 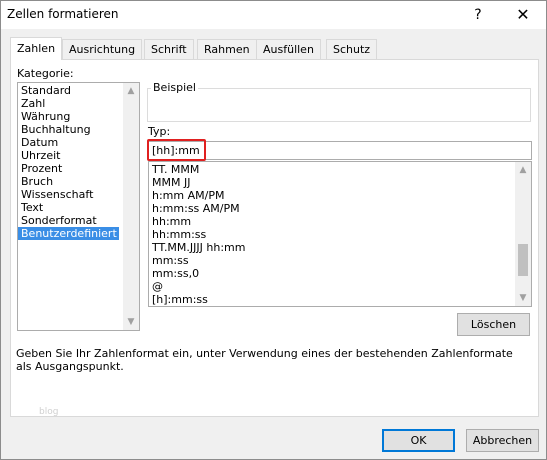 I want to click on category-item-text: Text, so click(x=78, y=207).